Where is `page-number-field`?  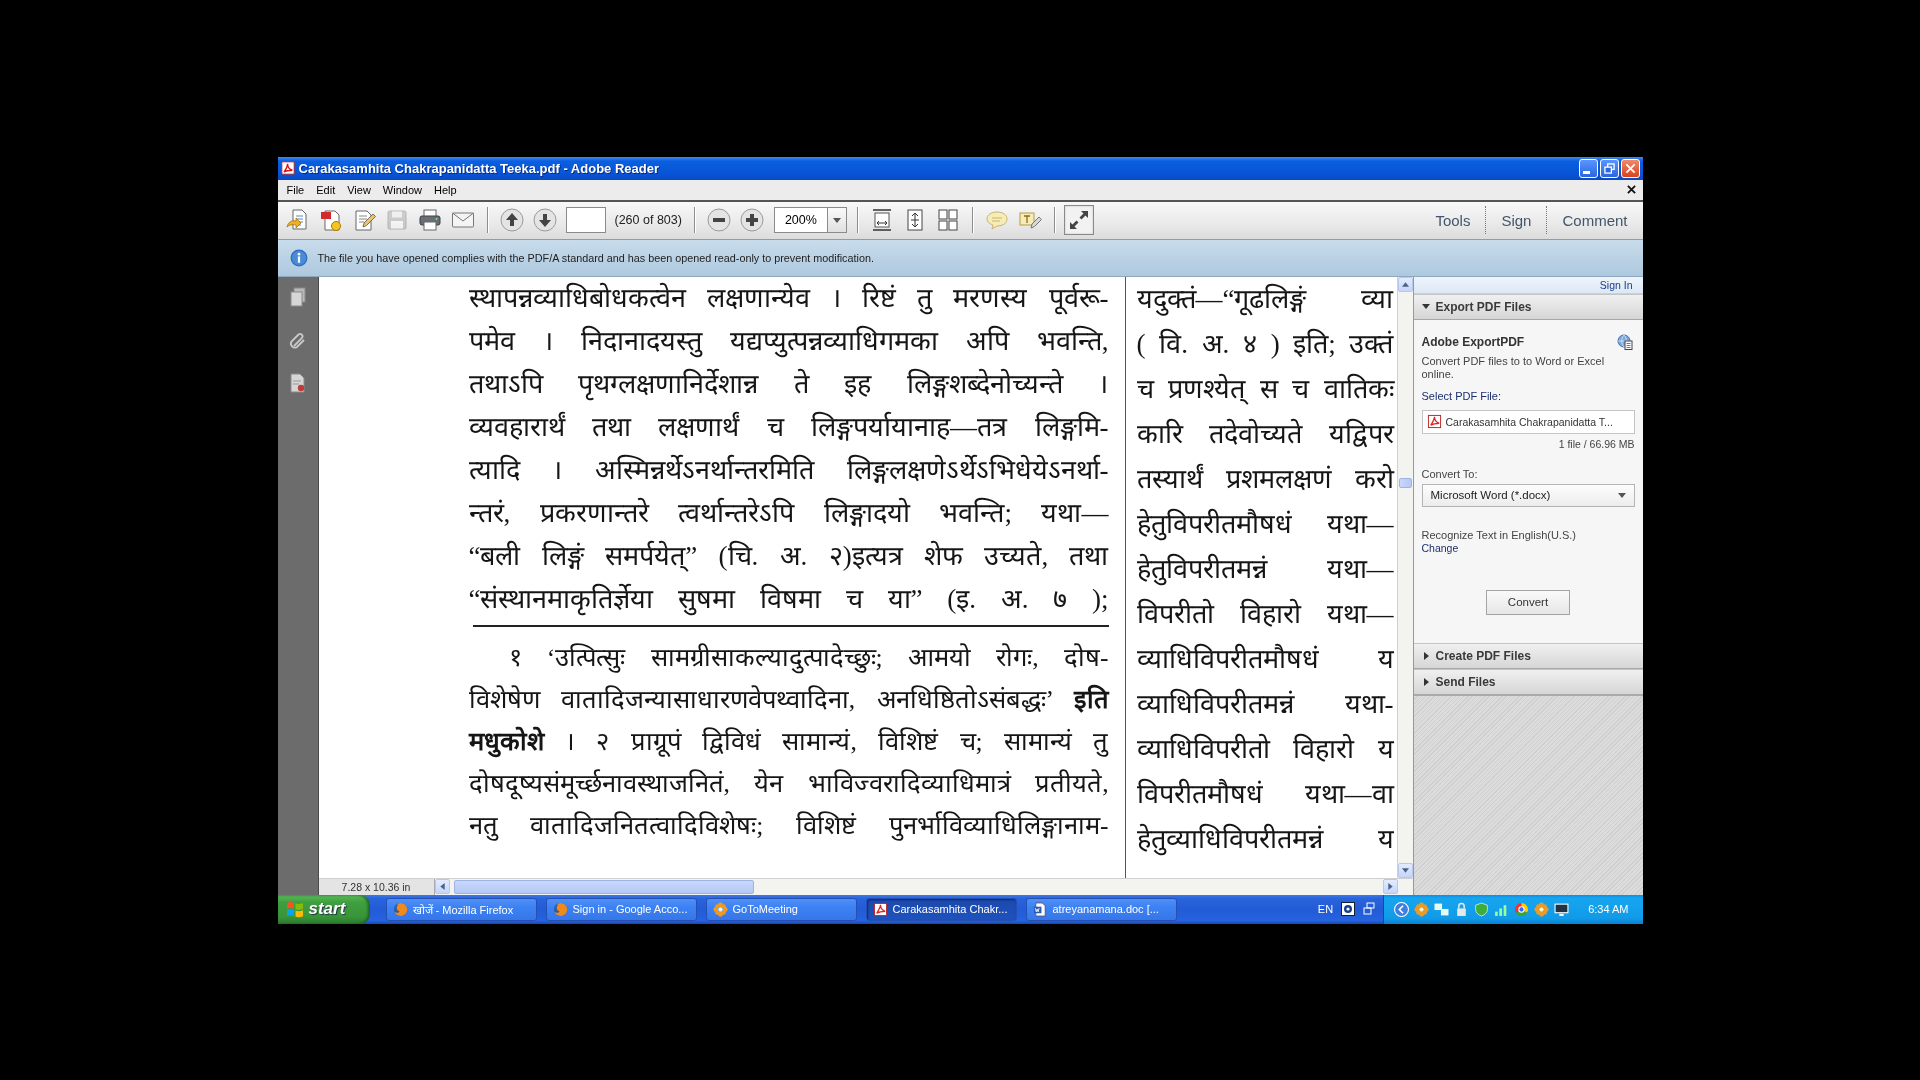
page-number-field is located at coordinates (585, 220).